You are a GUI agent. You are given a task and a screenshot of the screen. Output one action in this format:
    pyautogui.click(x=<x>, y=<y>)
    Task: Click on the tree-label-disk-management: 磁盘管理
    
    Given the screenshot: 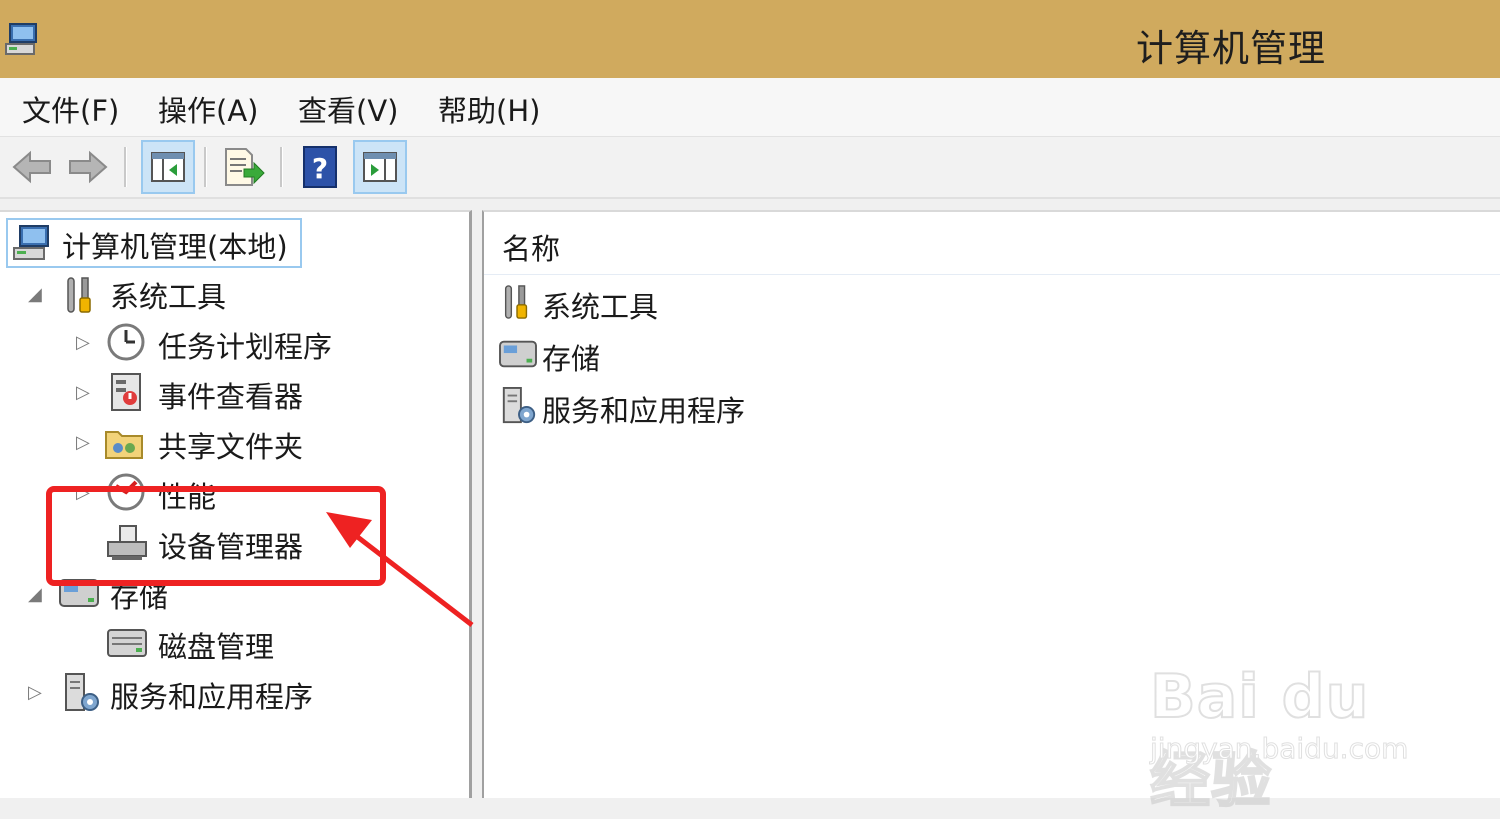 What is the action you would take?
    pyautogui.click(x=216, y=645)
    